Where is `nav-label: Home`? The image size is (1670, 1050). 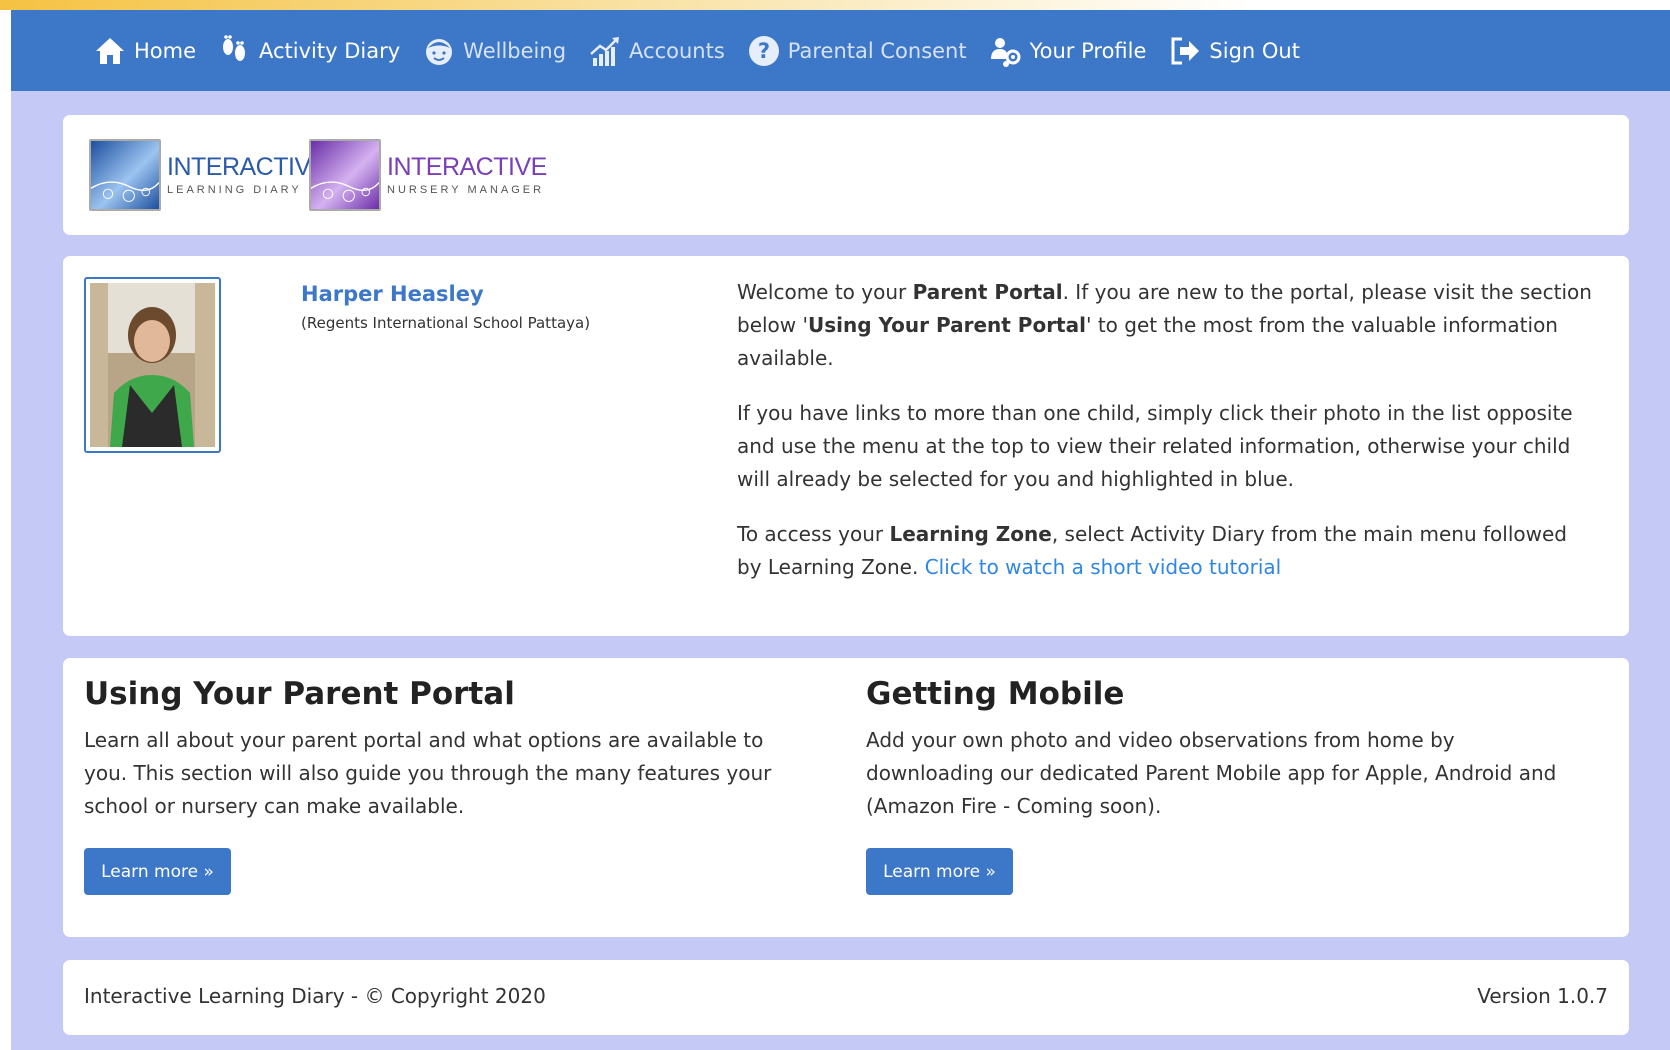 nav-label: Home is located at coordinates (165, 50).